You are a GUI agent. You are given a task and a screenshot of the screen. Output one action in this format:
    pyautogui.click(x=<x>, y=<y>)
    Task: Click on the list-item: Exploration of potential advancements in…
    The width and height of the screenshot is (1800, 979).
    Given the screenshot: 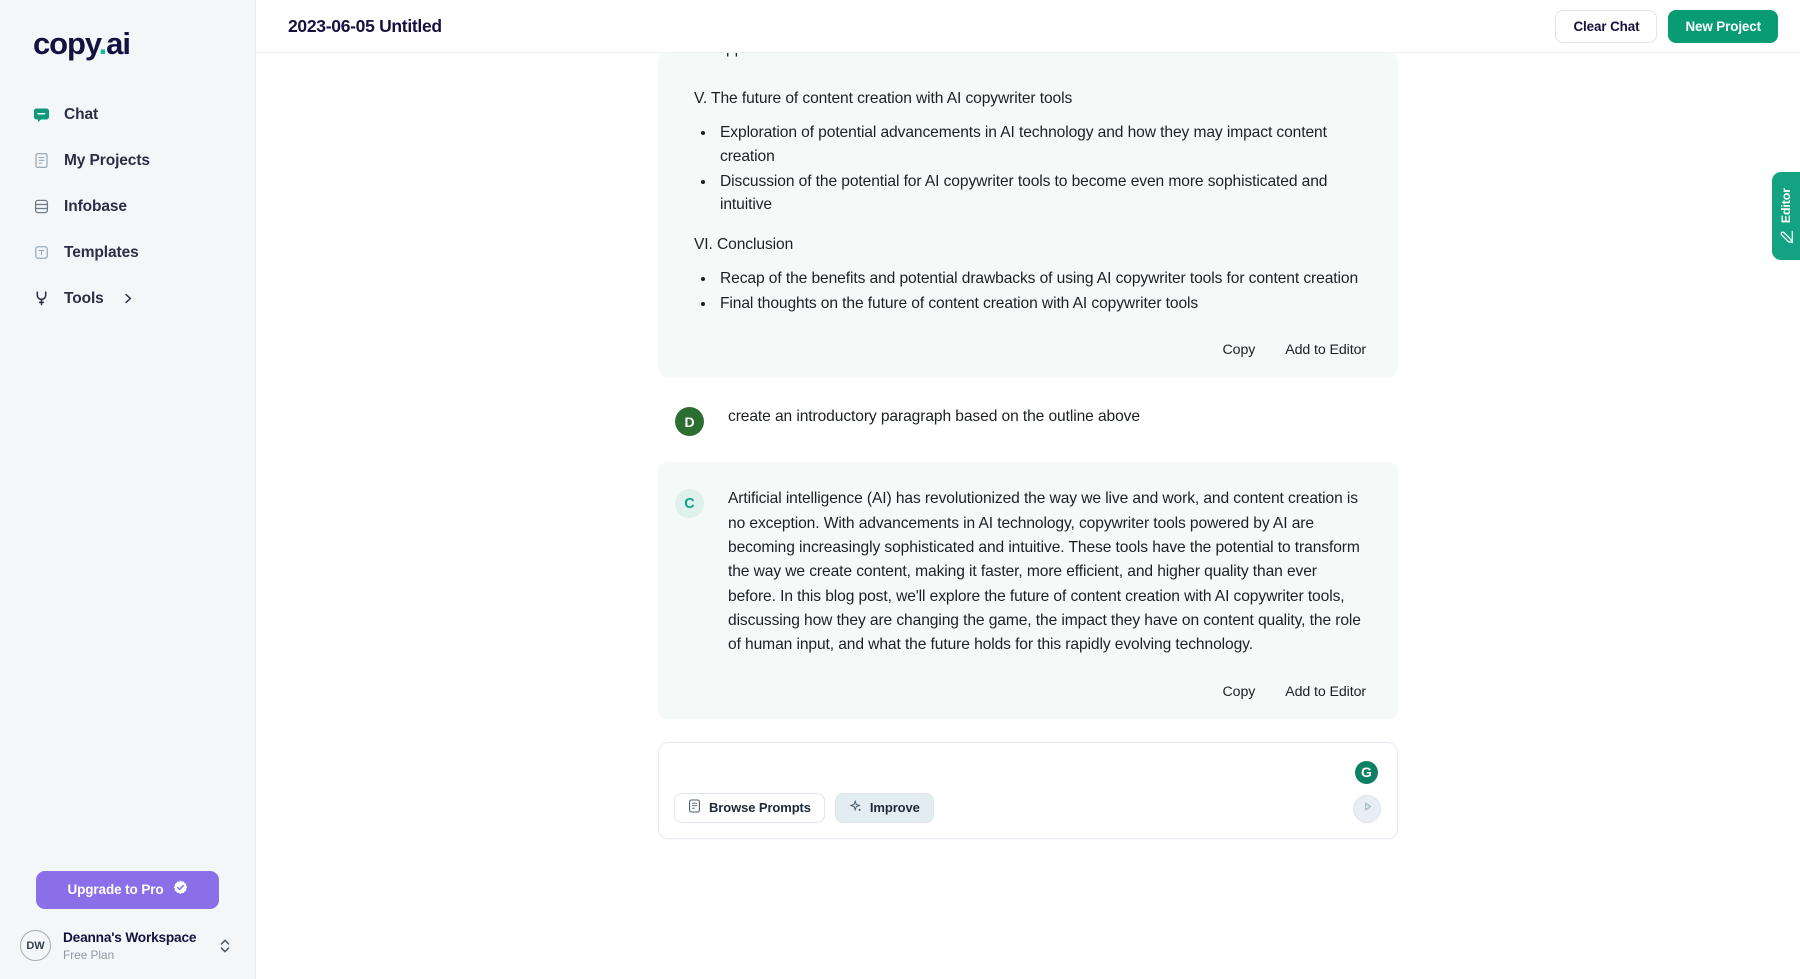 What is the action you would take?
    pyautogui.click(x=1041, y=144)
    